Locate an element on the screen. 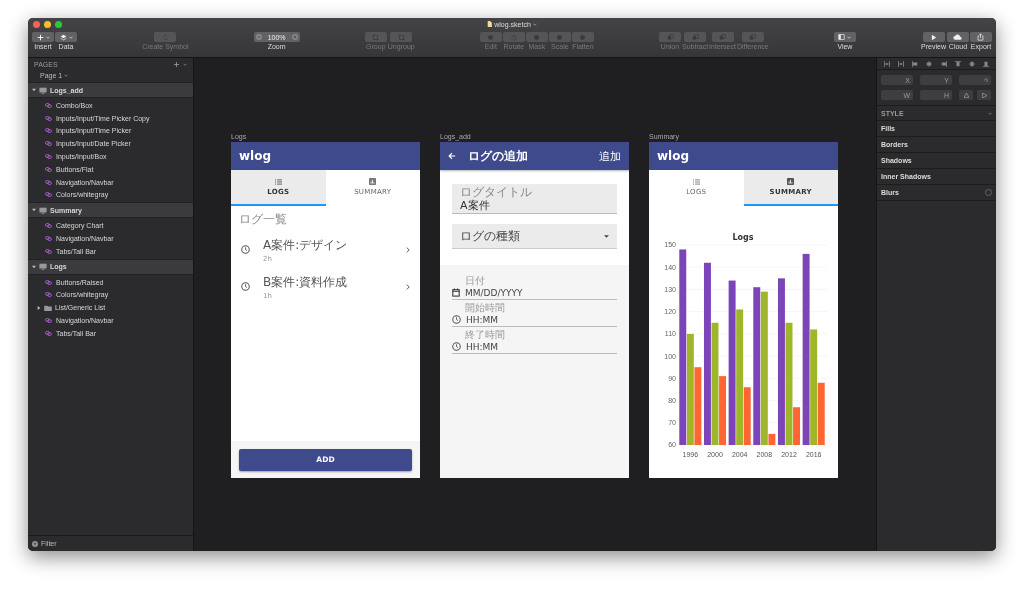 Image resolution: width=1024 pixels, height=589 pixels. list-icon is located at coordinates (278, 181).